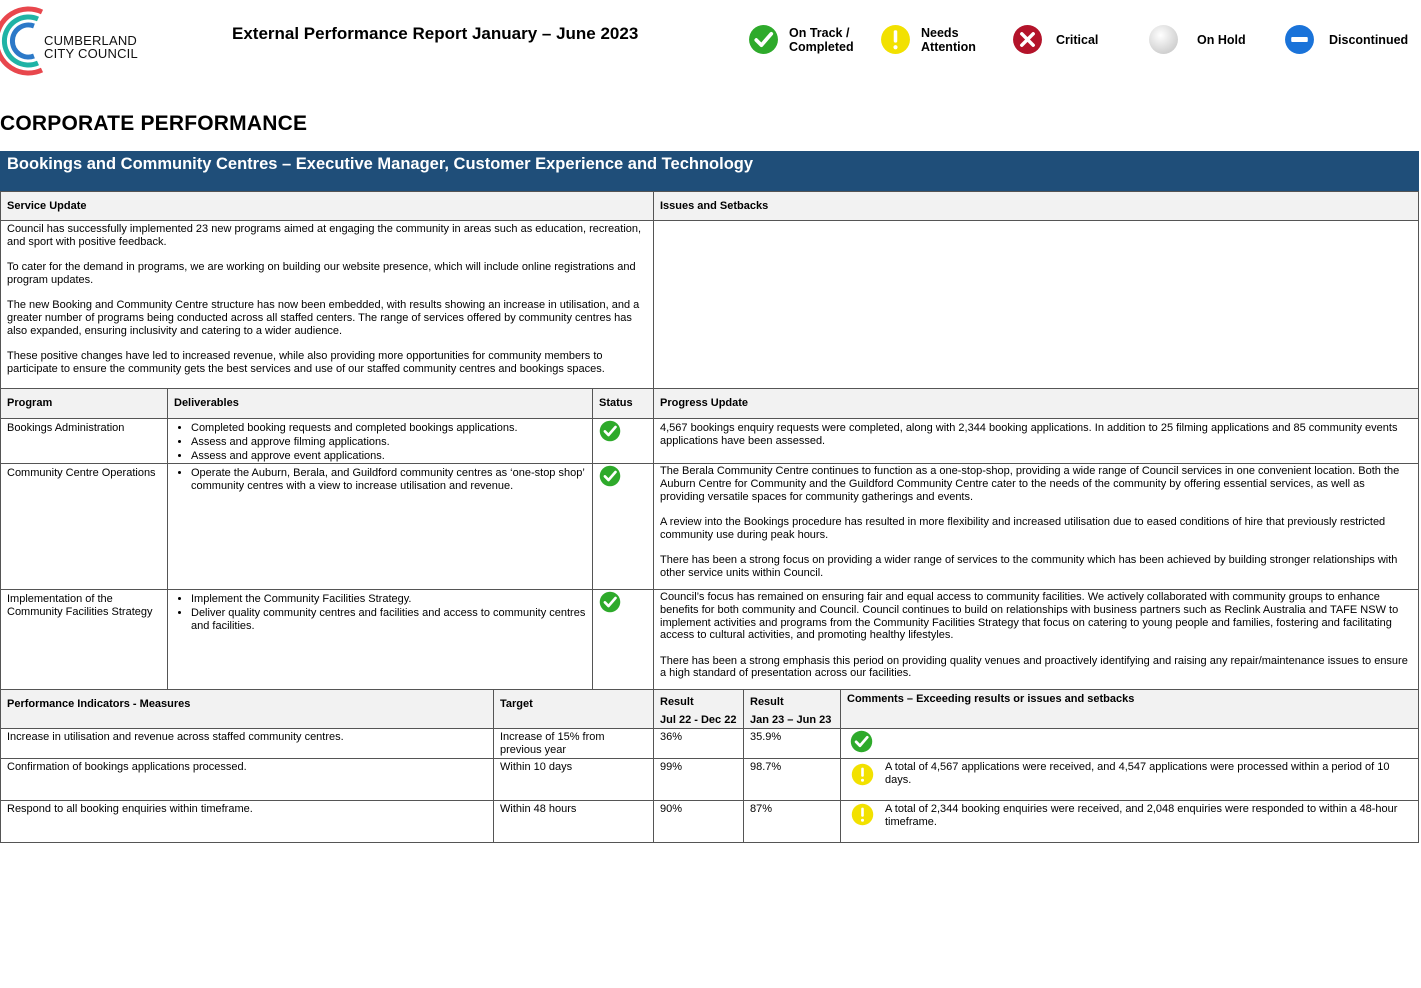 This screenshot has height=988, width=1421. I want to click on service-update-heading: Service Update, so click(327, 206).